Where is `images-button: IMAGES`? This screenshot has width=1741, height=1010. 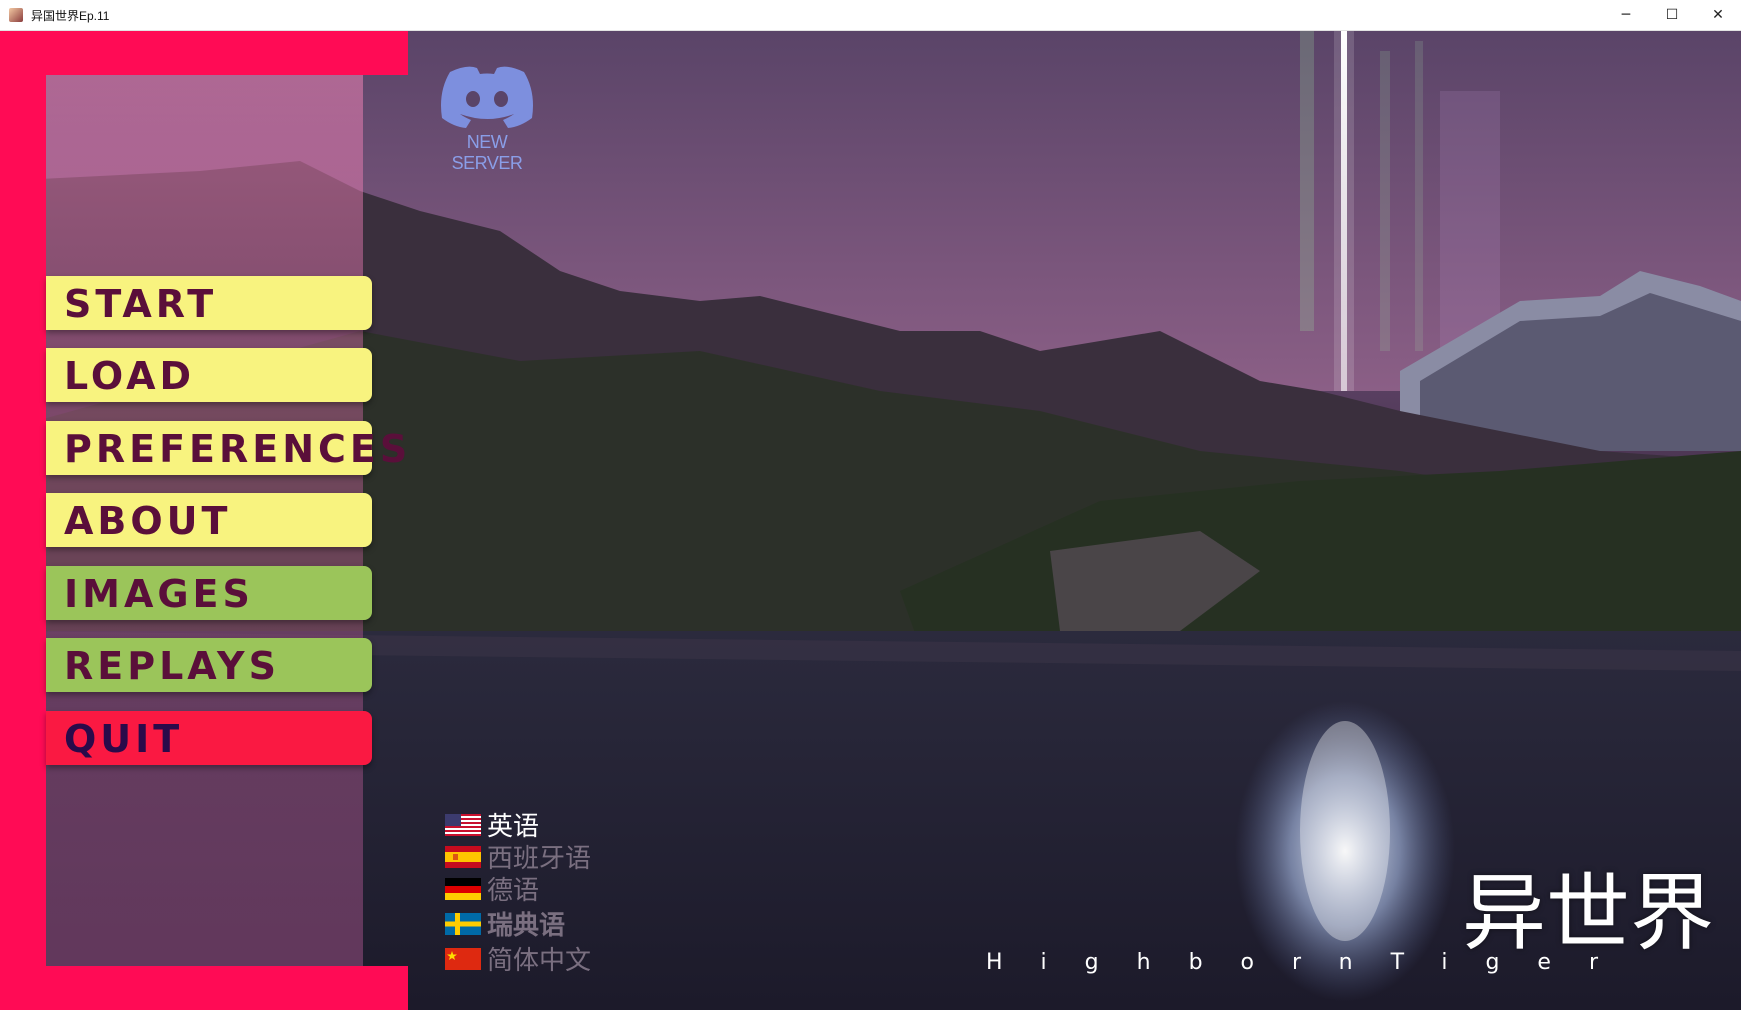
images-button: IMAGES is located at coordinates (209, 593).